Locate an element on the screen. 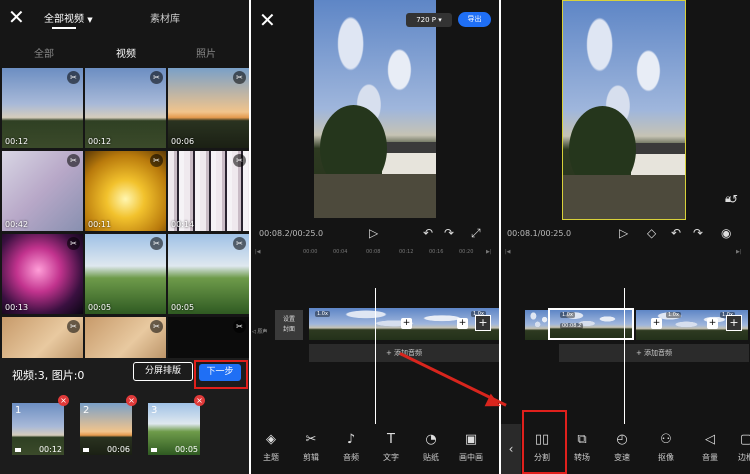 The width and height of the screenshot is (750, 474). clip-time-label: 00:08.2 is located at coordinates (572, 326).